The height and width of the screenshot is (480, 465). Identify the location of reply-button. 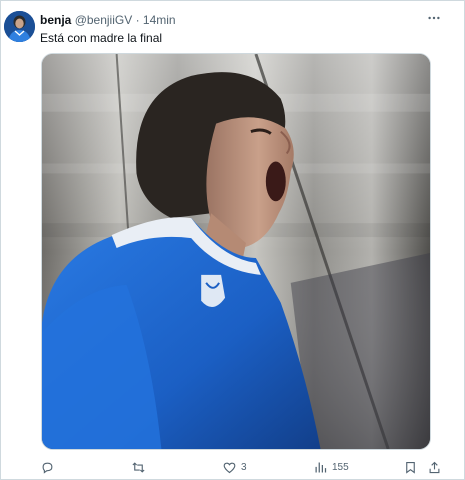
(49, 467).